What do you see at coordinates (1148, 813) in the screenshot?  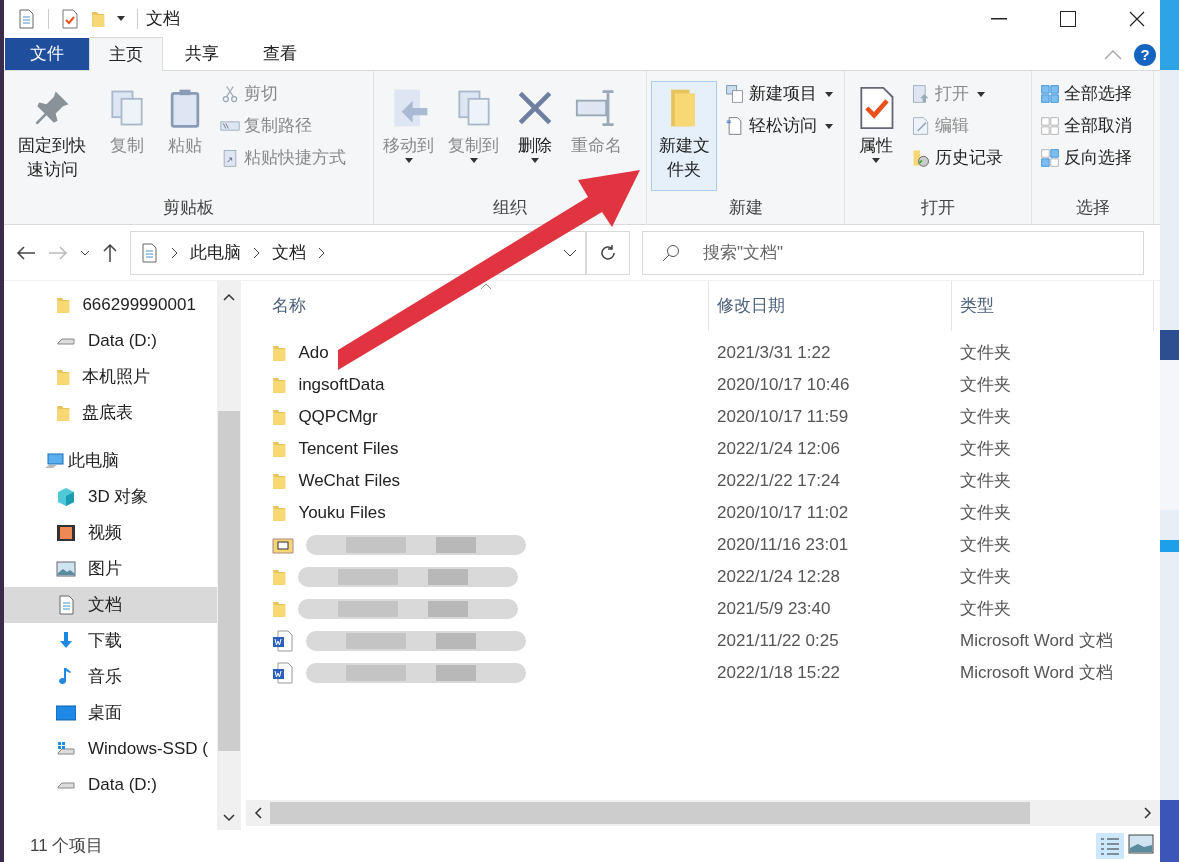 I see `scroll-right-icon` at bounding box center [1148, 813].